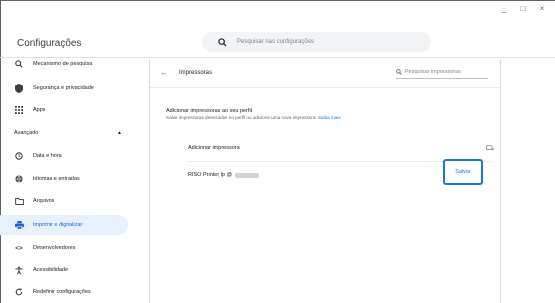  Describe the element at coordinates (19, 88) in the screenshot. I see `shield-icon` at that location.